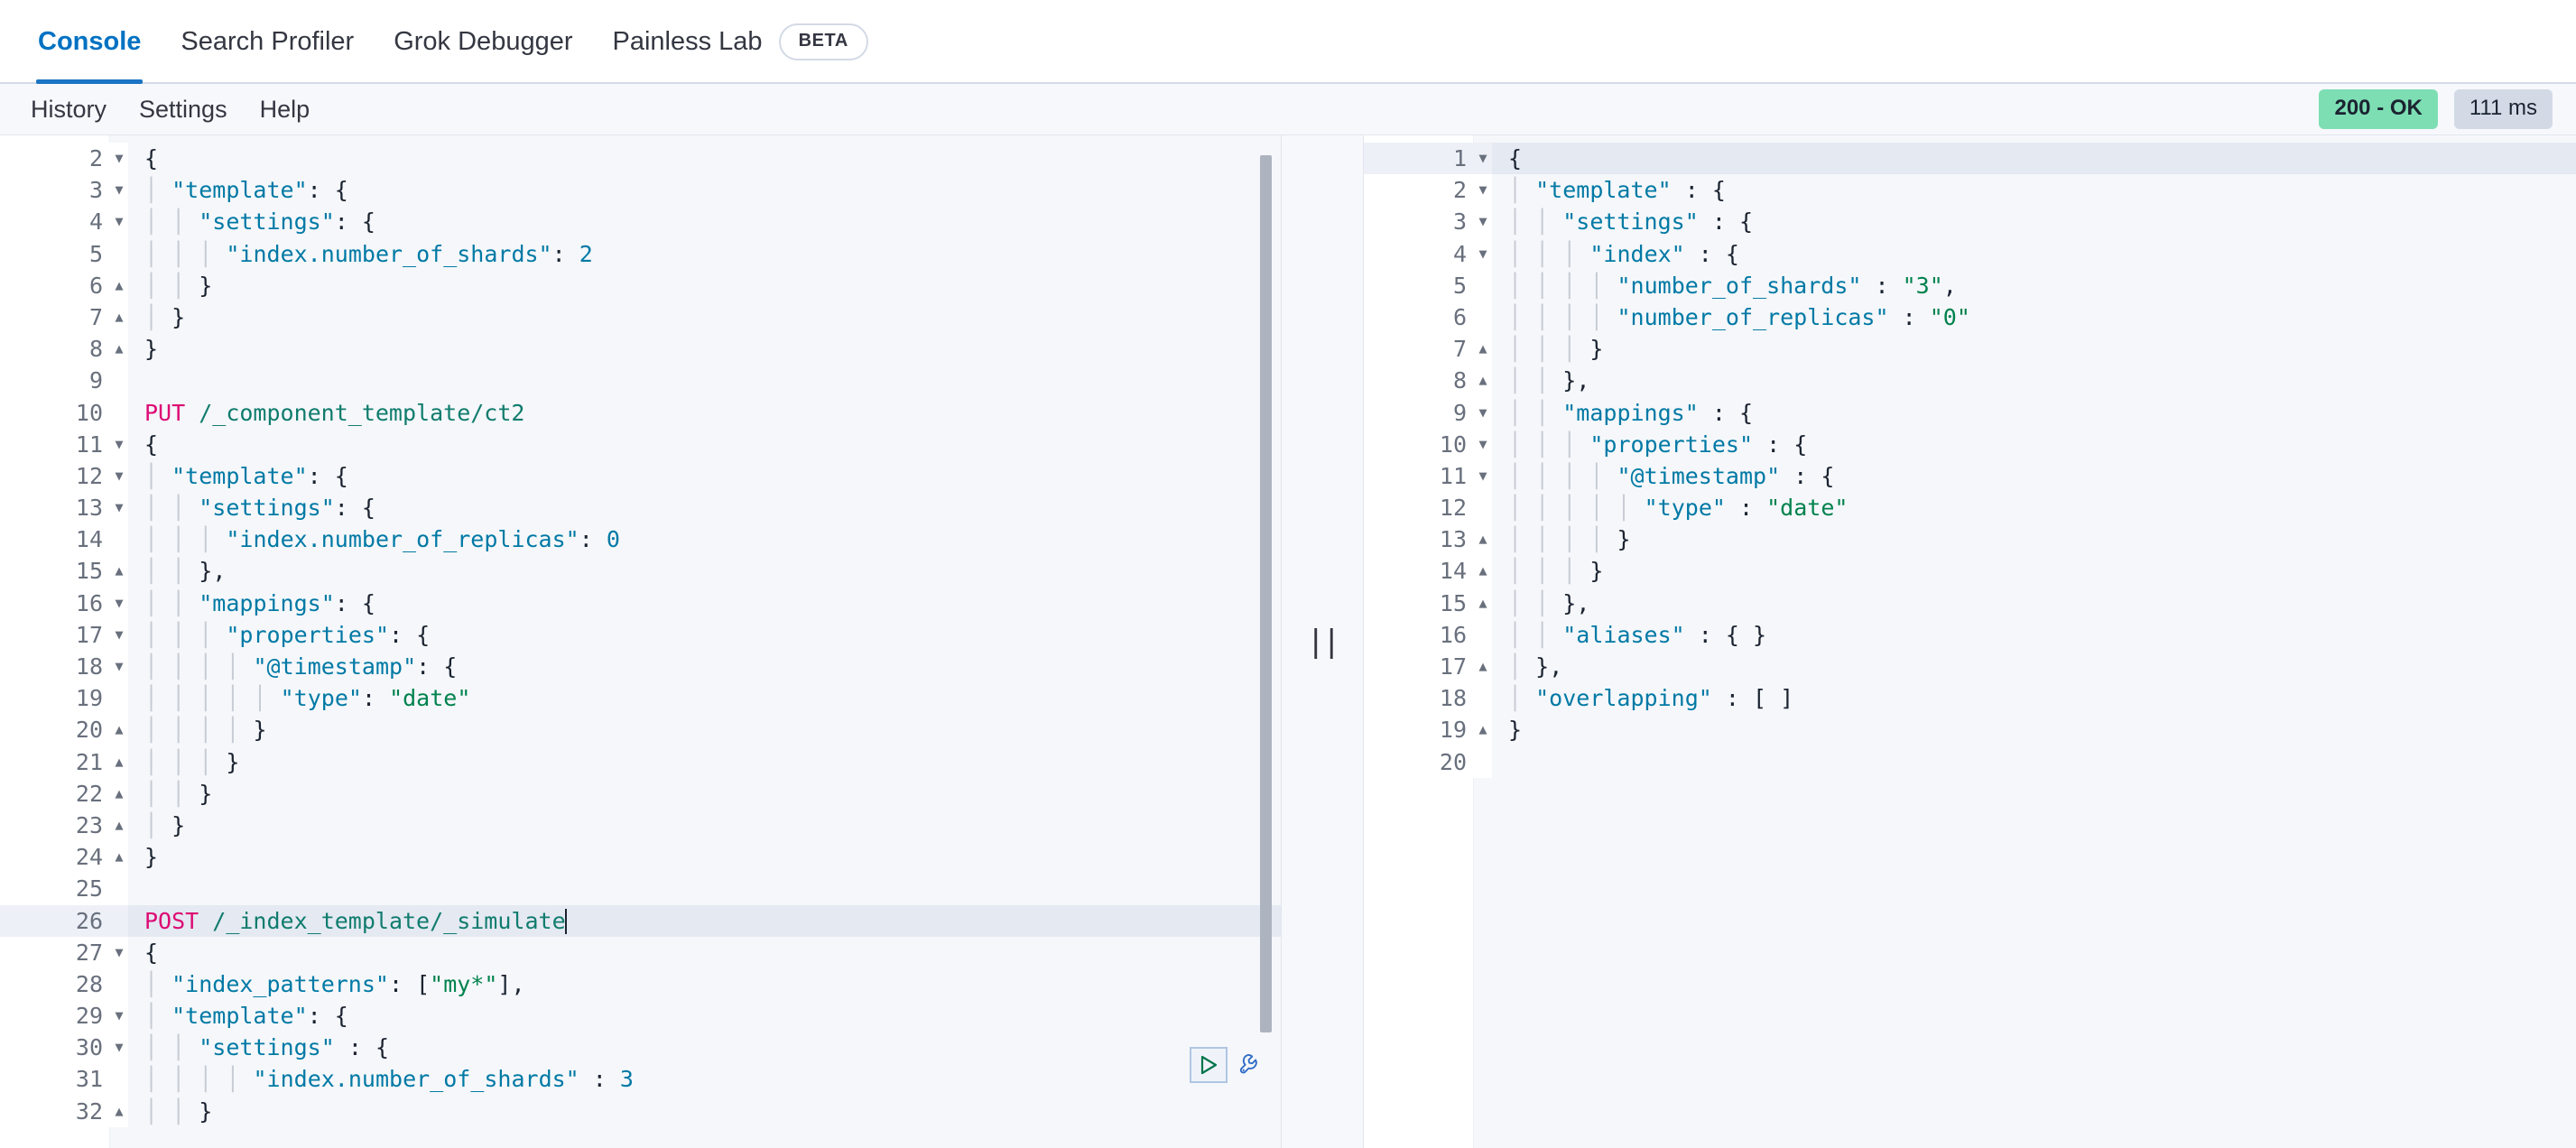 This screenshot has height=1148, width=2576. I want to click on code-line: 19 │ │ │ │ │ "type": "date", so click(641, 698).